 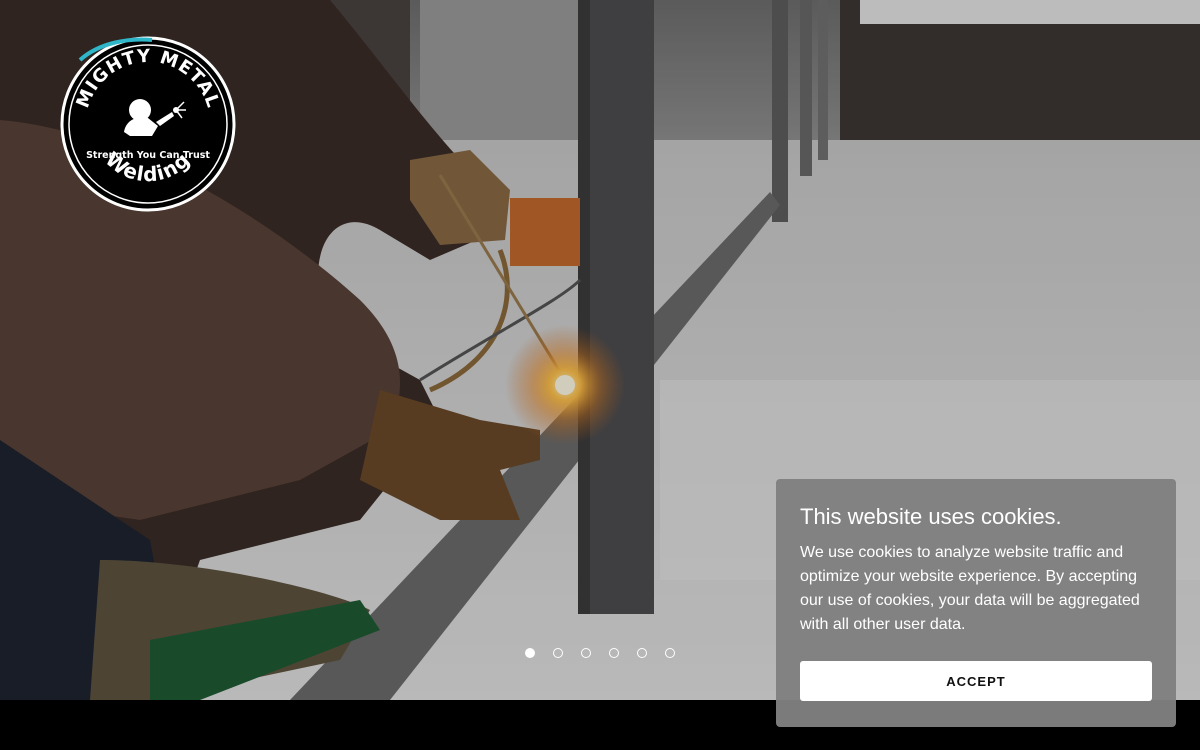 What do you see at coordinates (931, 516) in the screenshot?
I see `cookie-banner-title: This website uses cookies.` at bounding box center [931, 516].